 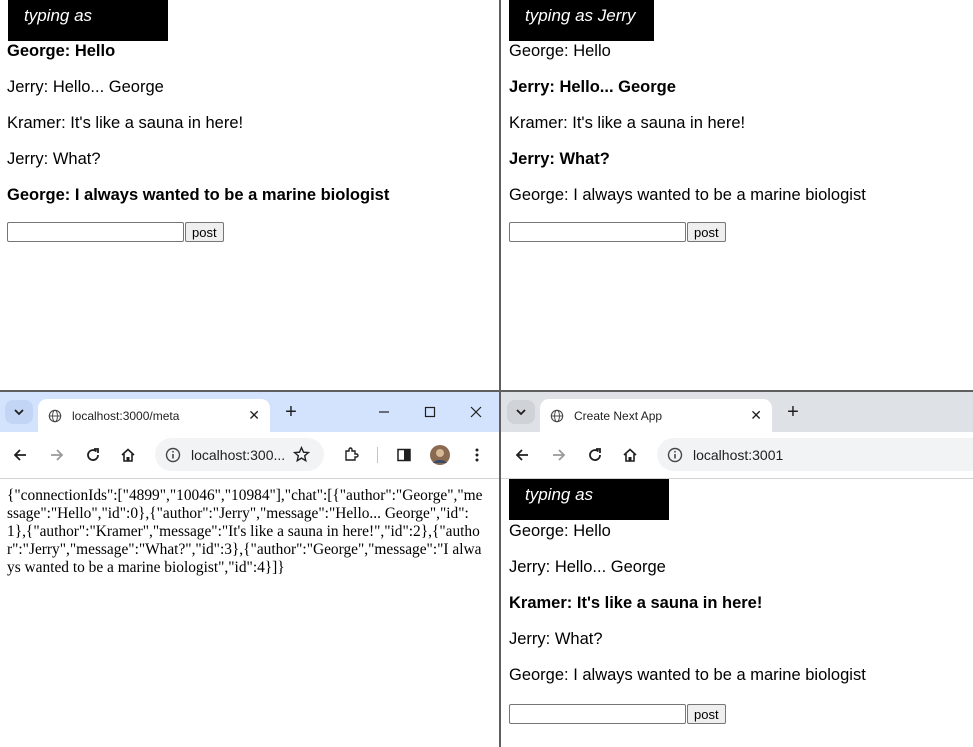 What do you see at coordinates (351, 455) in the screenshot?
I see `extensions-icon` at bounding box center [351, 455].